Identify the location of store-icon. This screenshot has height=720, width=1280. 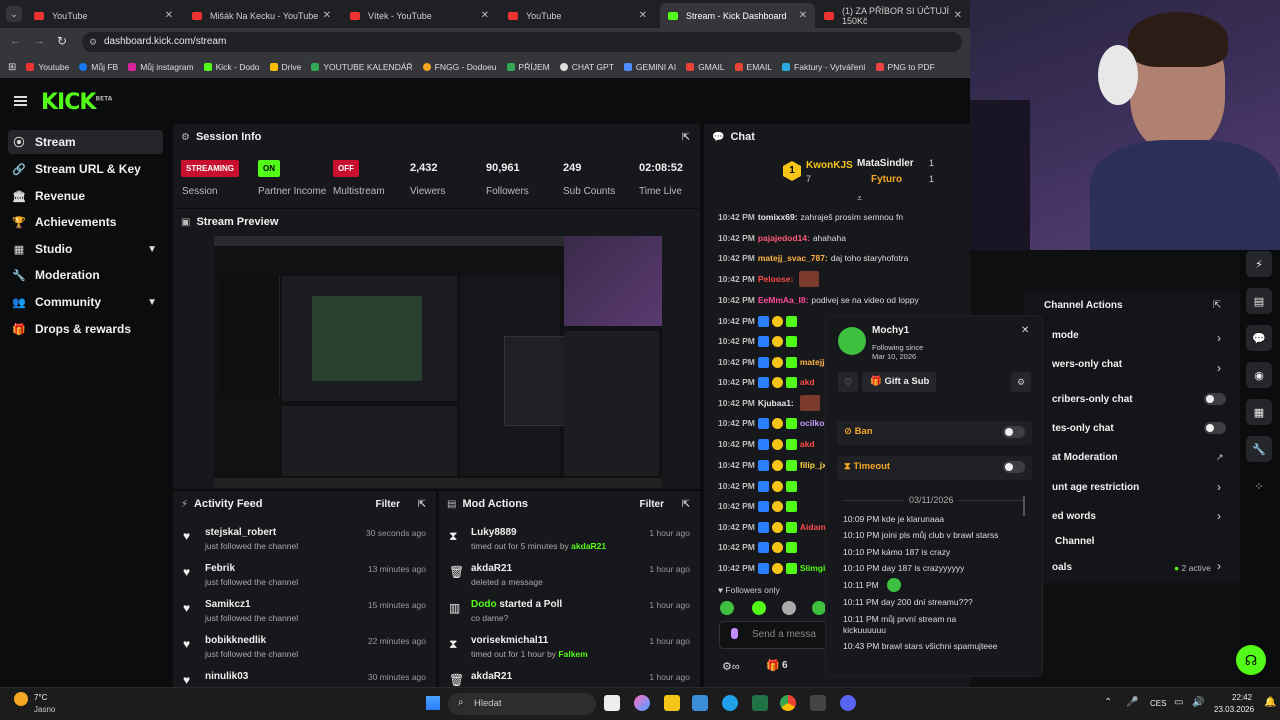
(700, 703).